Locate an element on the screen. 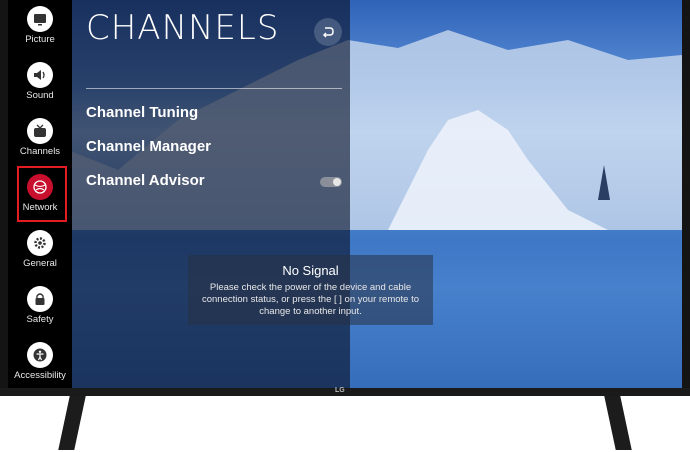 This screenshot has height=452, width=690. sidebar-item-accessibility: Accessibility is located at coordinates (40, 366).